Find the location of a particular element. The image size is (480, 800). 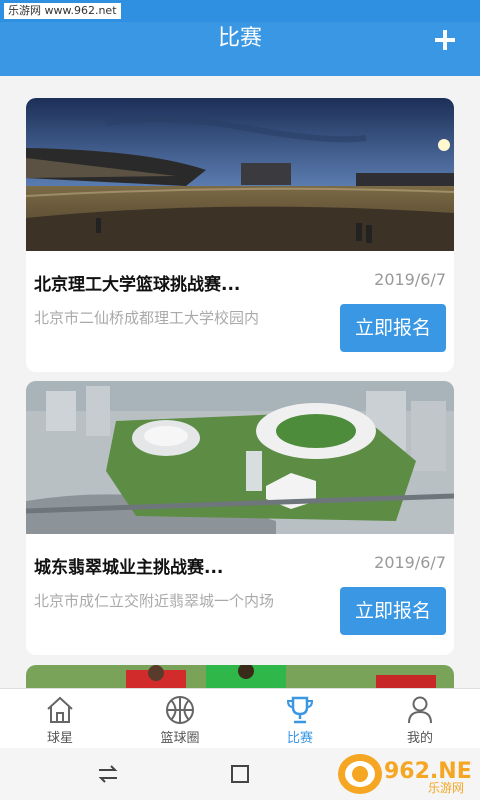

watermark-logo: 962.NET 乐游网 is located at coordinates (408, 772).